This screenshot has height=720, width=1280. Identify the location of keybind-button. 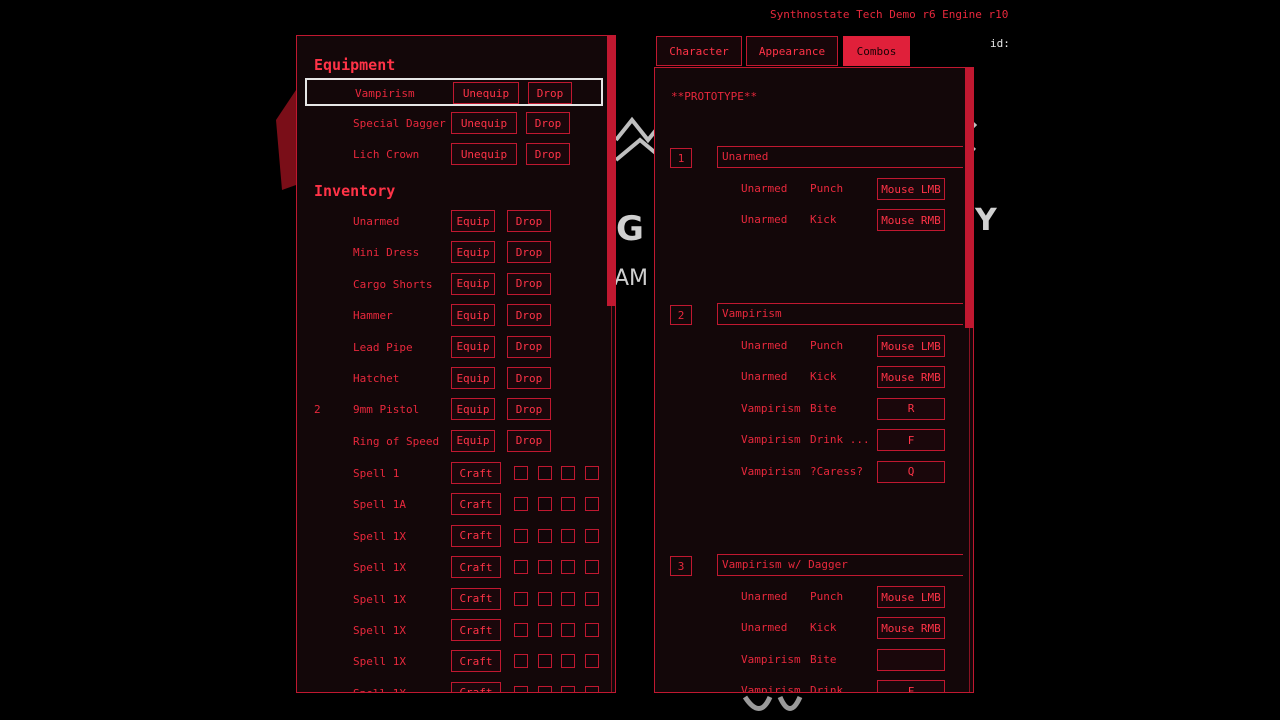
(911, 659).